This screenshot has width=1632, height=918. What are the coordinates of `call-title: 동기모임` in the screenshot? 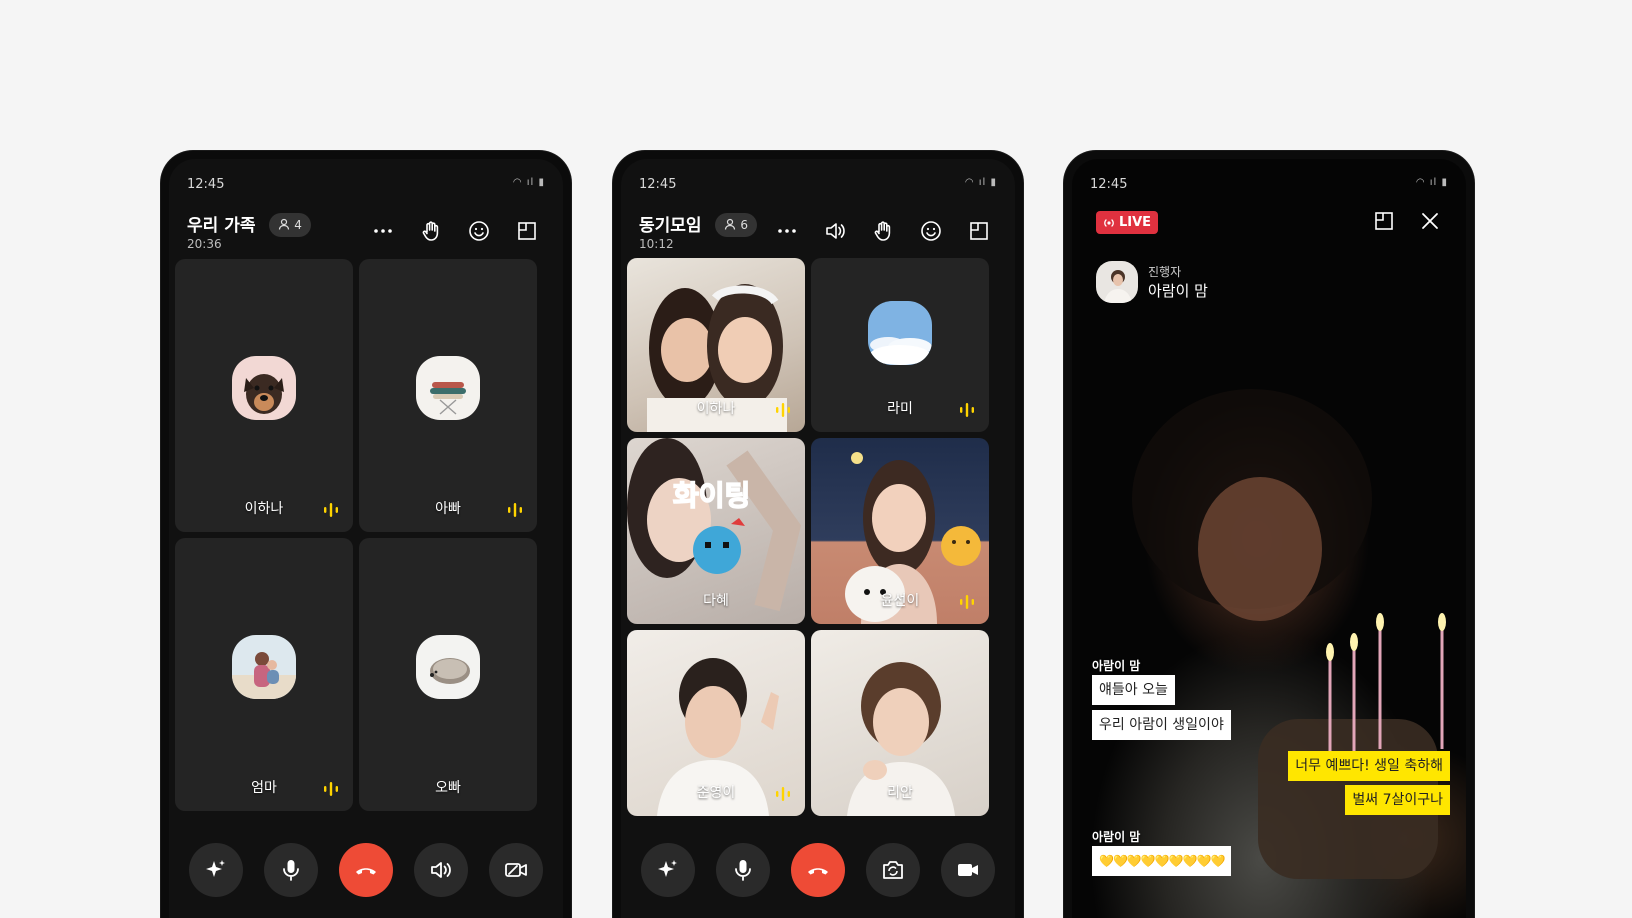 It's located at (670, 226).